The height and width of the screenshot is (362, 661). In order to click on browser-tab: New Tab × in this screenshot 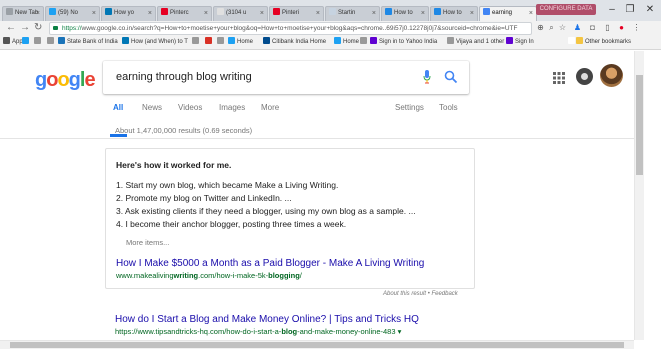, I will do `click(23, 13)`.